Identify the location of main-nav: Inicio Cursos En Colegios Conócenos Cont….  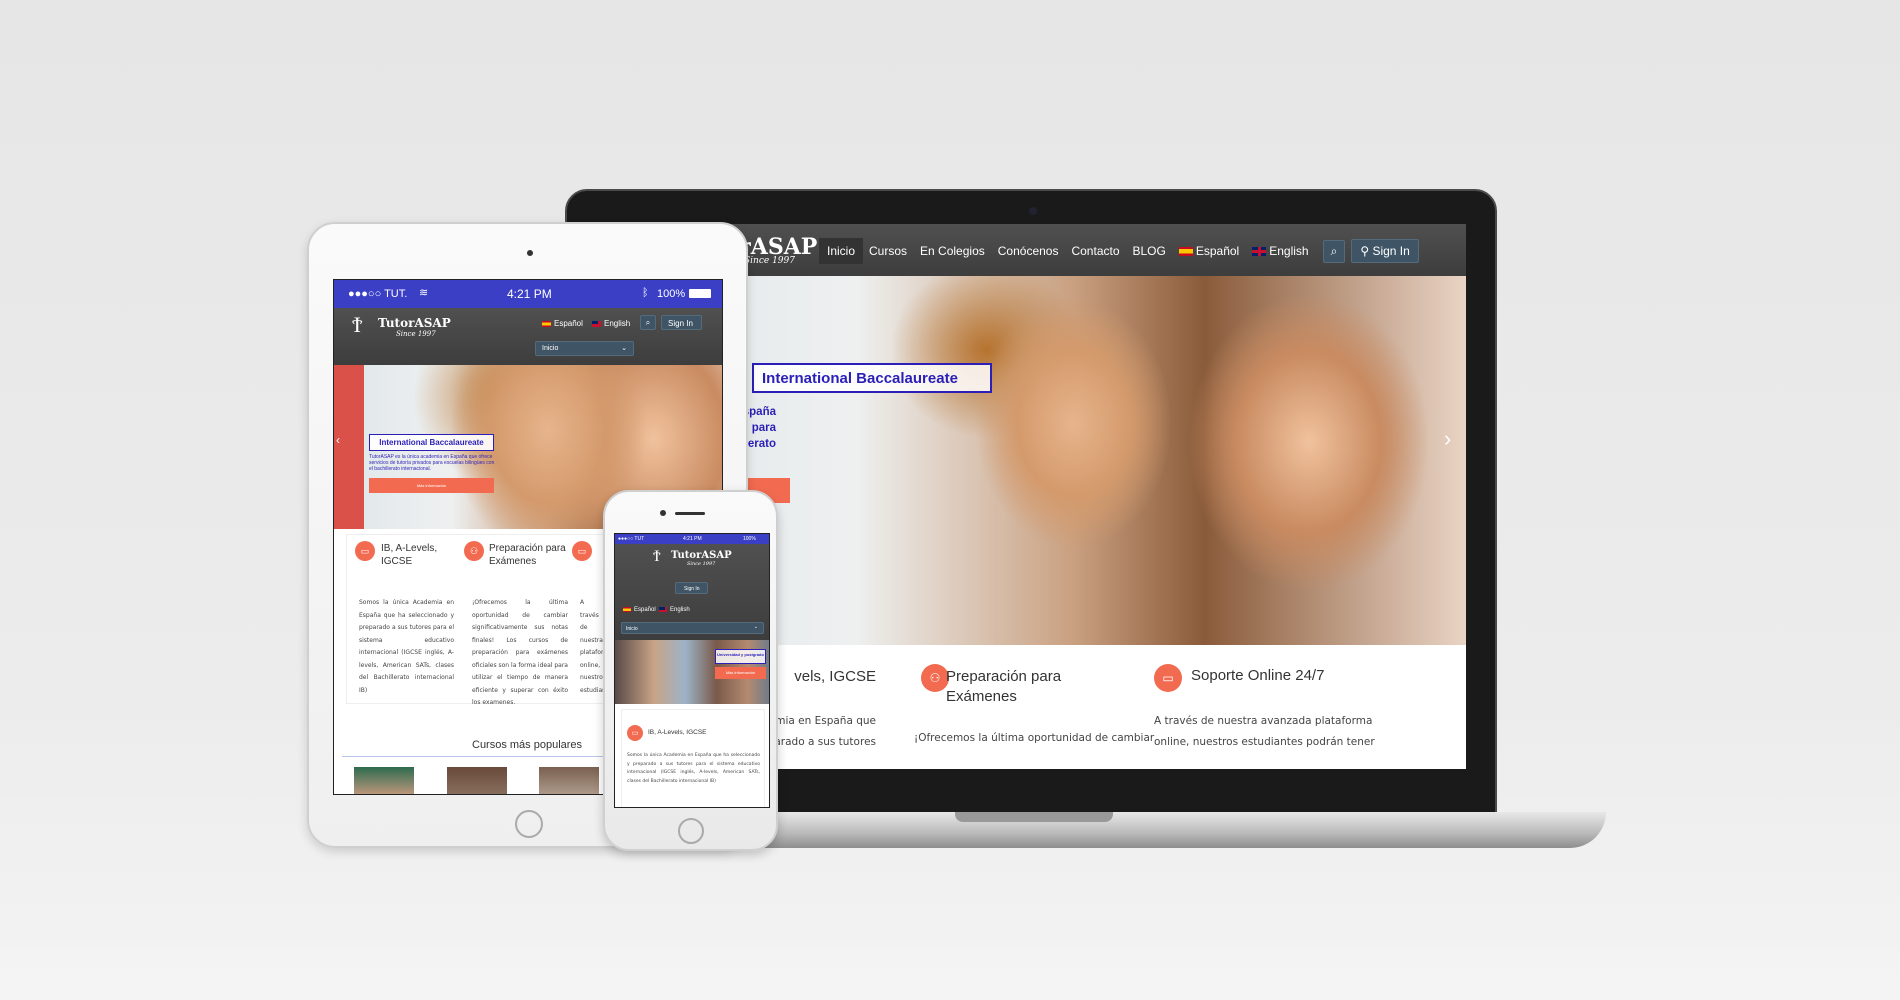
(1119, 251).